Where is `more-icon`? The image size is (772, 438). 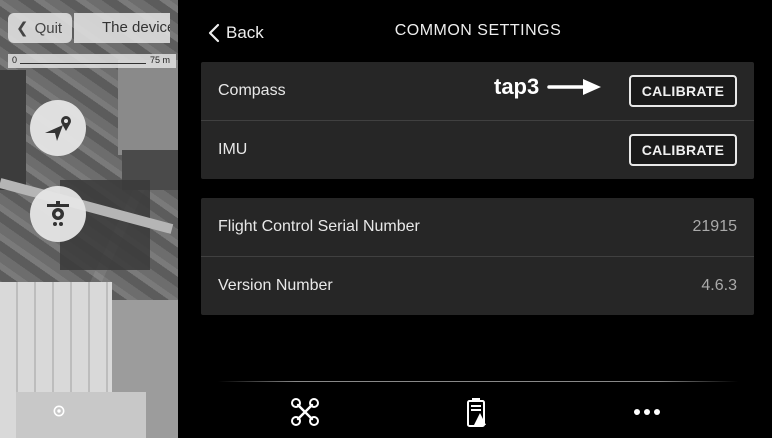
more-icon is located at coordinates (647, 412).